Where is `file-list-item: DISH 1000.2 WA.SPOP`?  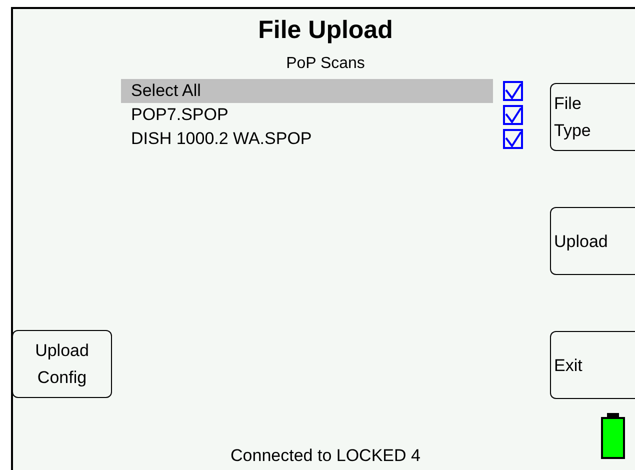
file-list-item: DISH 1000.2 WA.SPOP is located at coordinates (307, 139).